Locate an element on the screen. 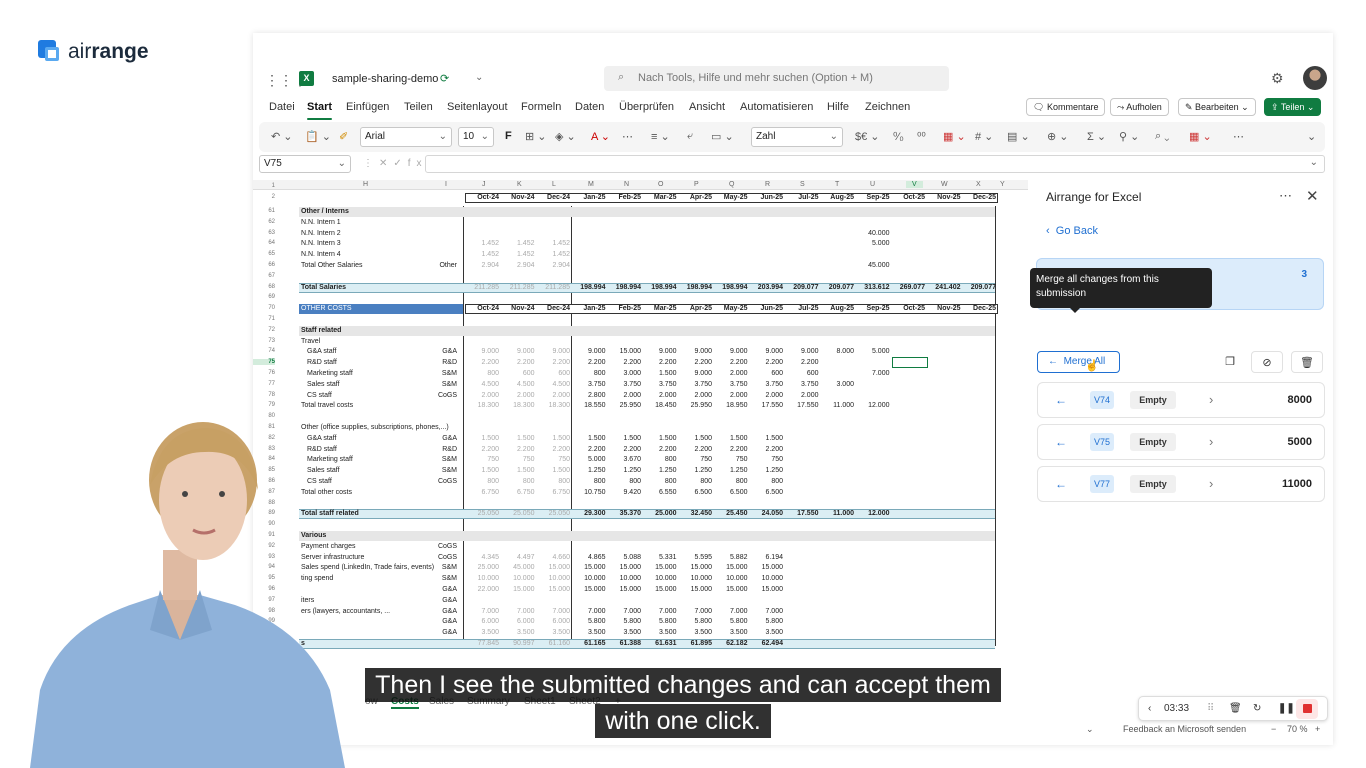  align-icon: ≡ ⌄ is located at coordinates (660, 136).